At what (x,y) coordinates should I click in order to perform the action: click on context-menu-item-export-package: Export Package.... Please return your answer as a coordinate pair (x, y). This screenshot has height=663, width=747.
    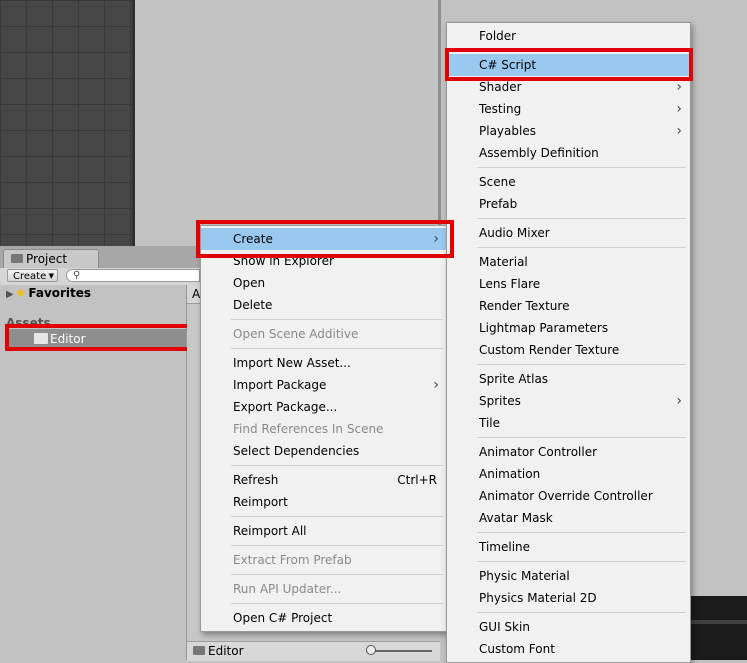
    Looking at the image, I should click on (324, 407).